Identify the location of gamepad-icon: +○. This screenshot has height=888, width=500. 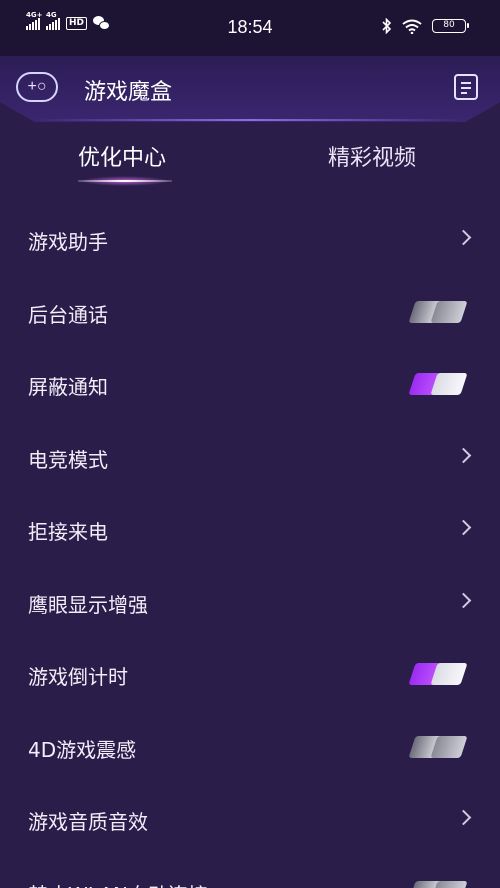
(37, 87).